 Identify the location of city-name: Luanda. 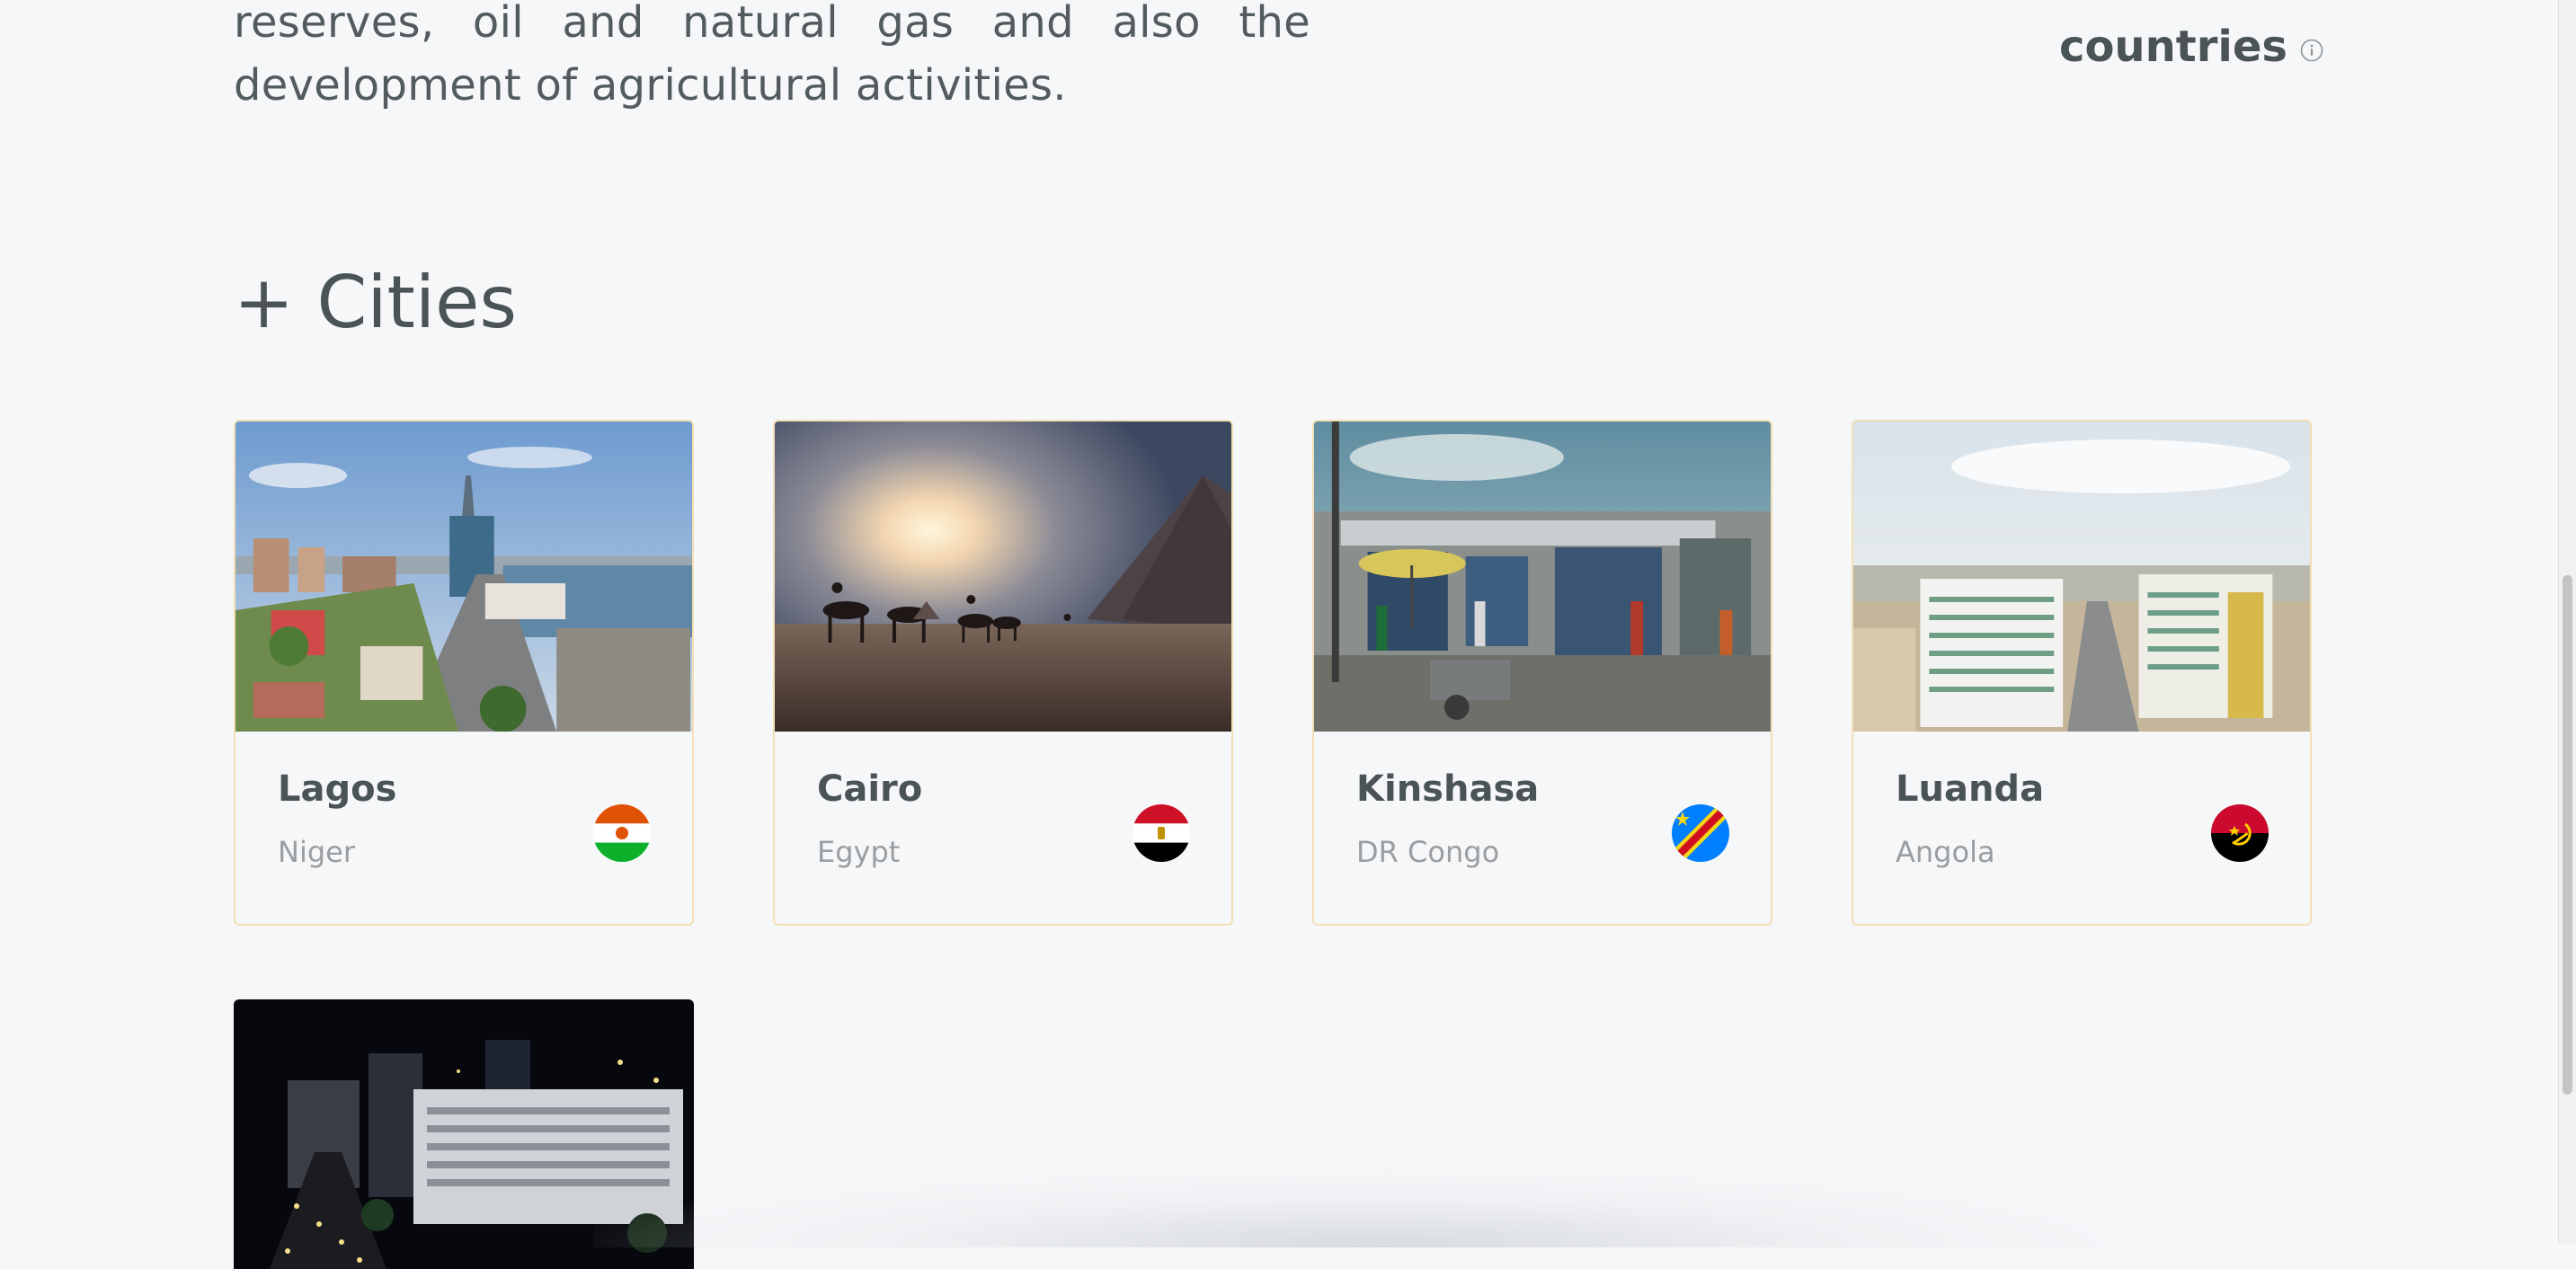
(1970, 789).